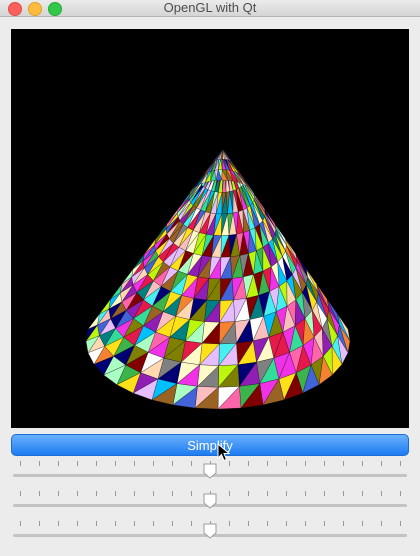 The width and height of the screenshot is (420, 556). I want to click on title-bar: OpenGL with Qt, so click(210, 8).